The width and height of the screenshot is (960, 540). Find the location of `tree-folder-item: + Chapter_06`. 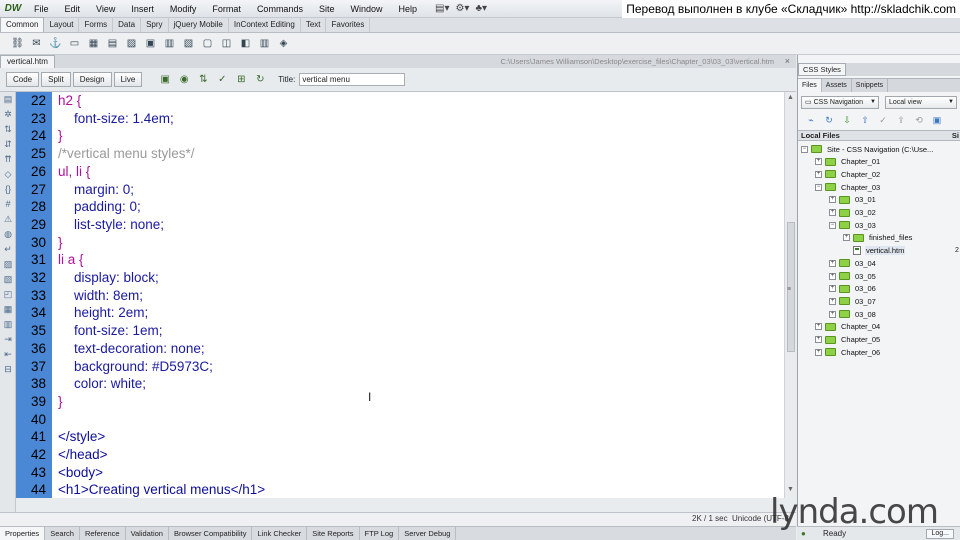

tree-folder-item: + Chapter_06 is located at coordinates (848, 352).